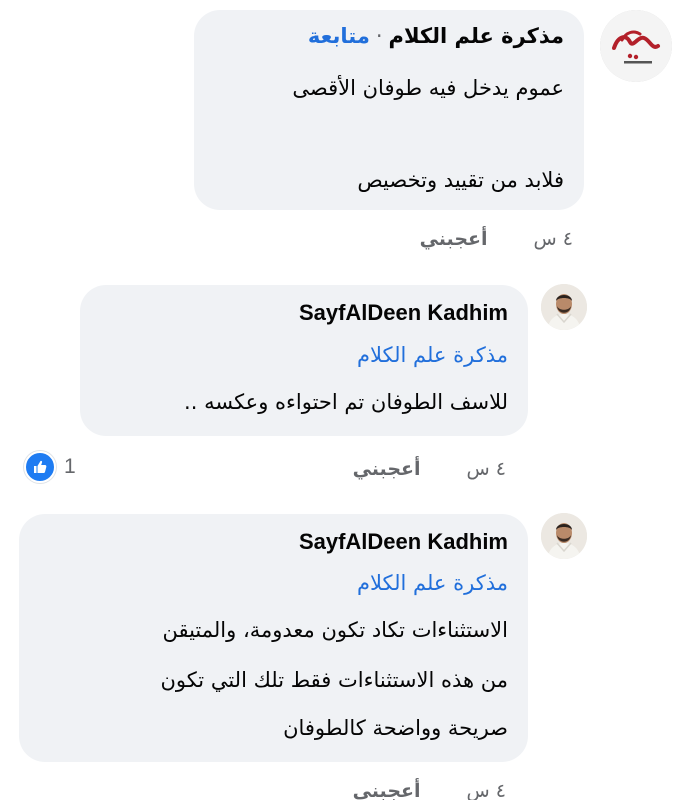 Image resolution: width=691 pixels, height=800 pixels. I want to click on reaction-summary: 1, so click(50, 467).